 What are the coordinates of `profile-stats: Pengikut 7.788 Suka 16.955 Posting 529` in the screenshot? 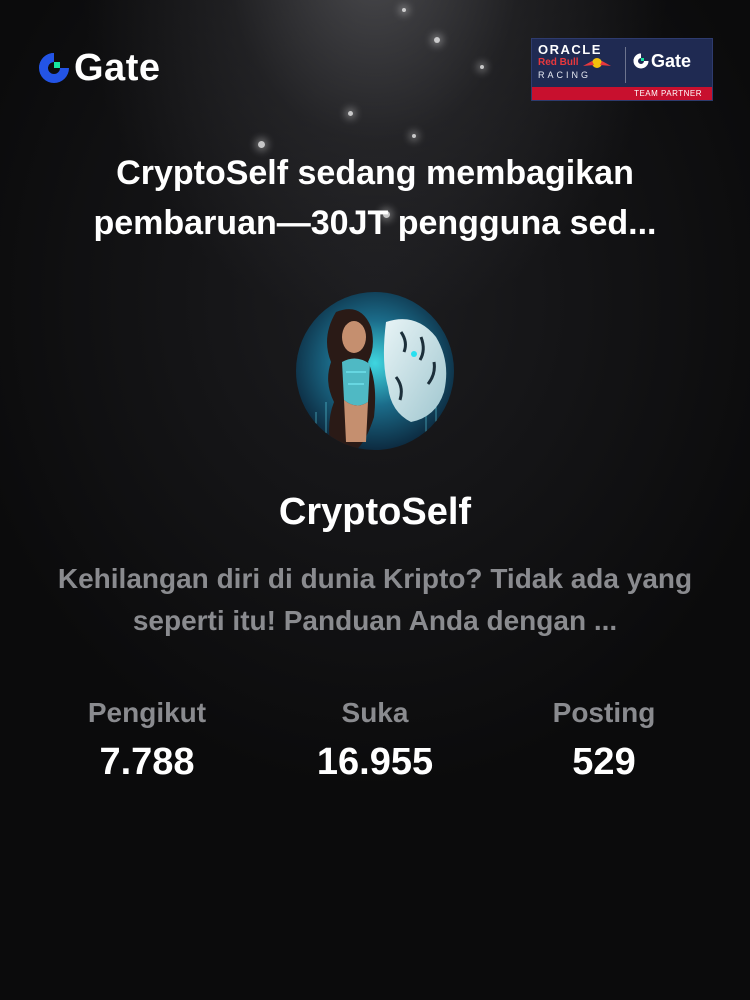 It's located at (375, 742).